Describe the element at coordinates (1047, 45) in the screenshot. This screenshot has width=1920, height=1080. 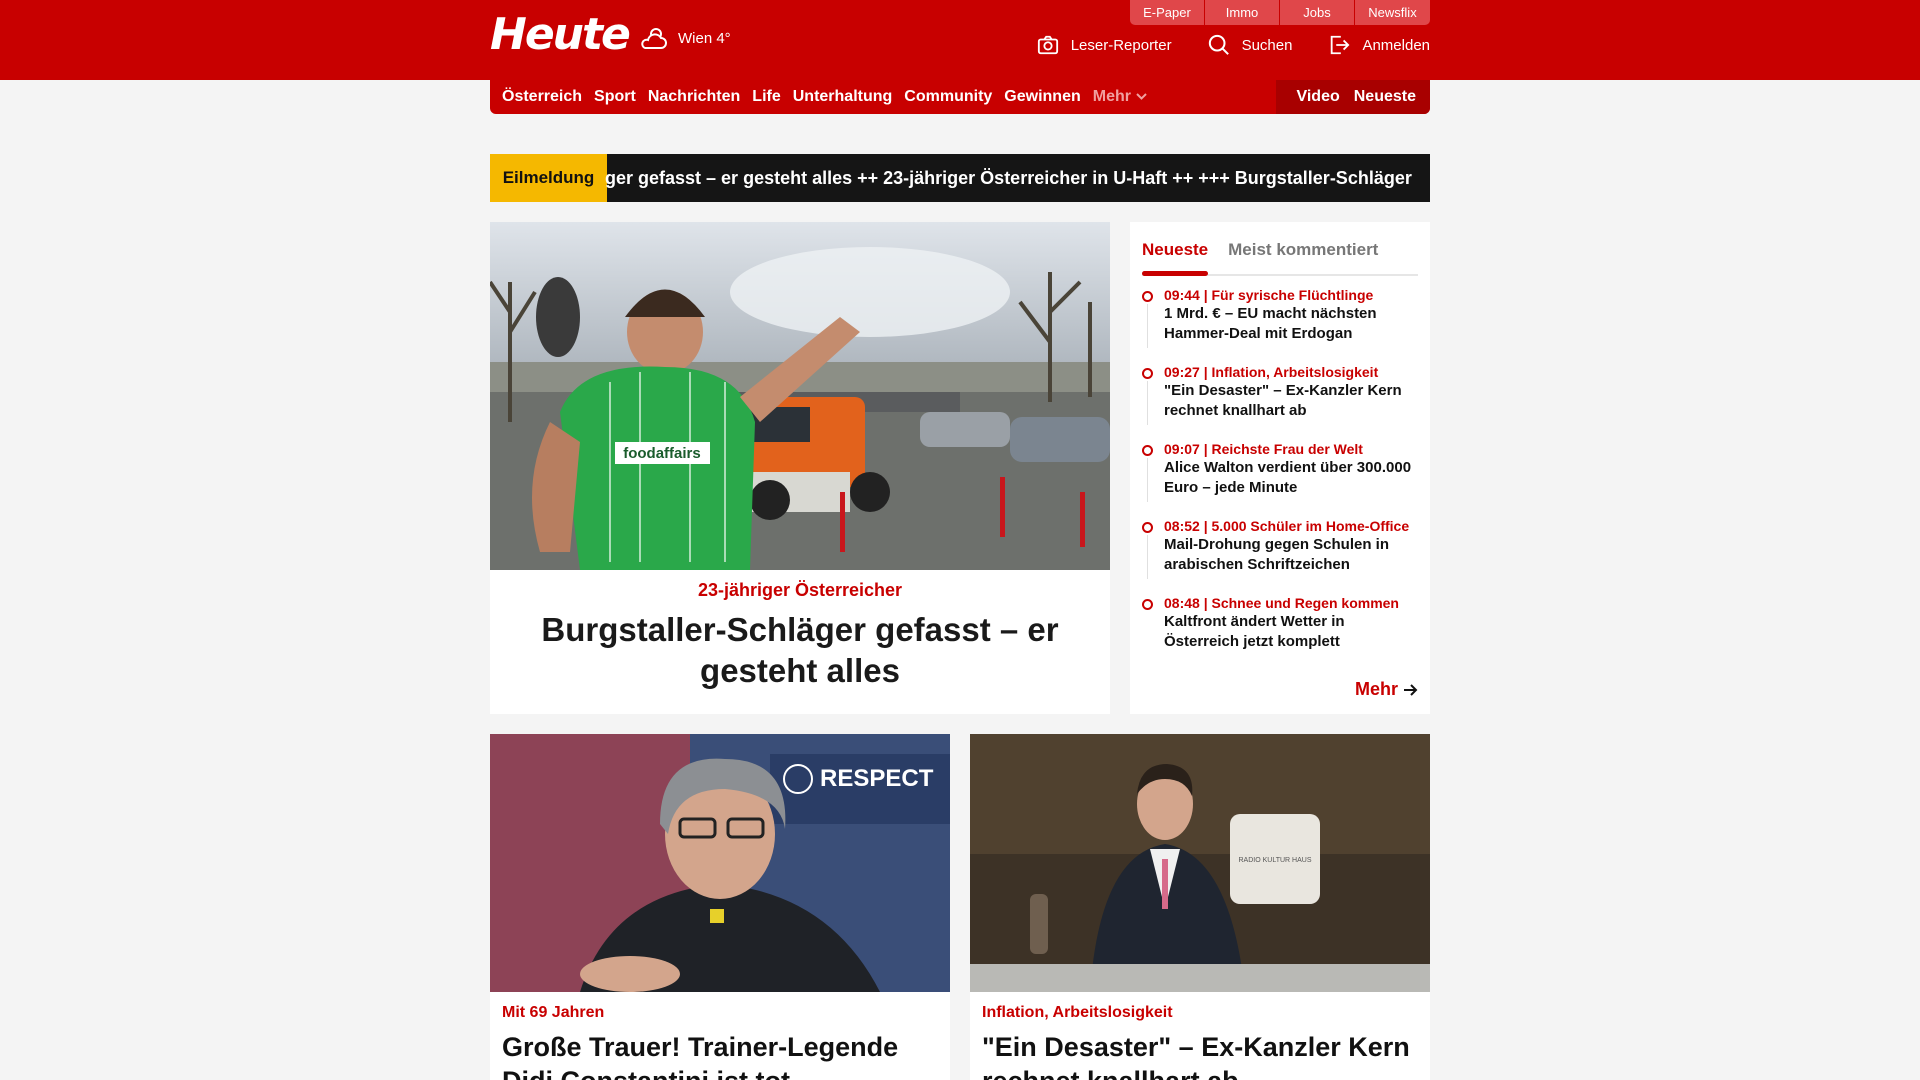
I see `camera-icon` at that location.